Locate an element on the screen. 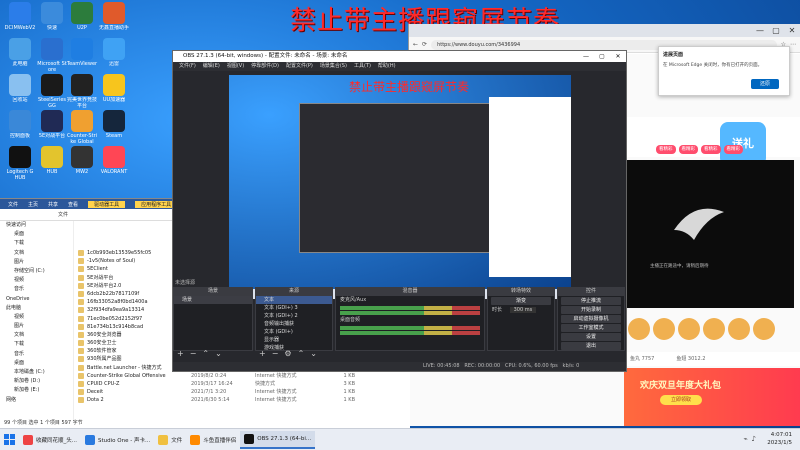 The height and width of the screenshot is (450, 800). ribbon-tab-view: 查看 is located at coordinates (73, 204).